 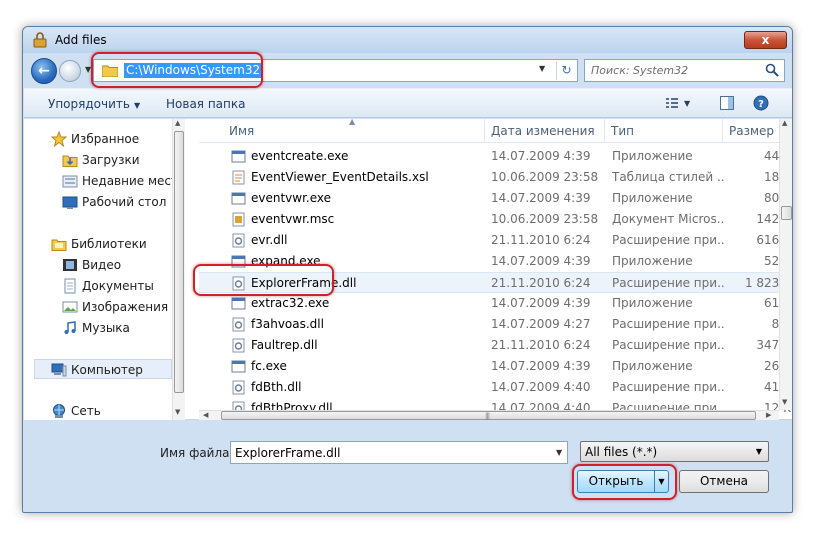 I want to click on nav-label: Недавние места, so click(x=134, y=181).